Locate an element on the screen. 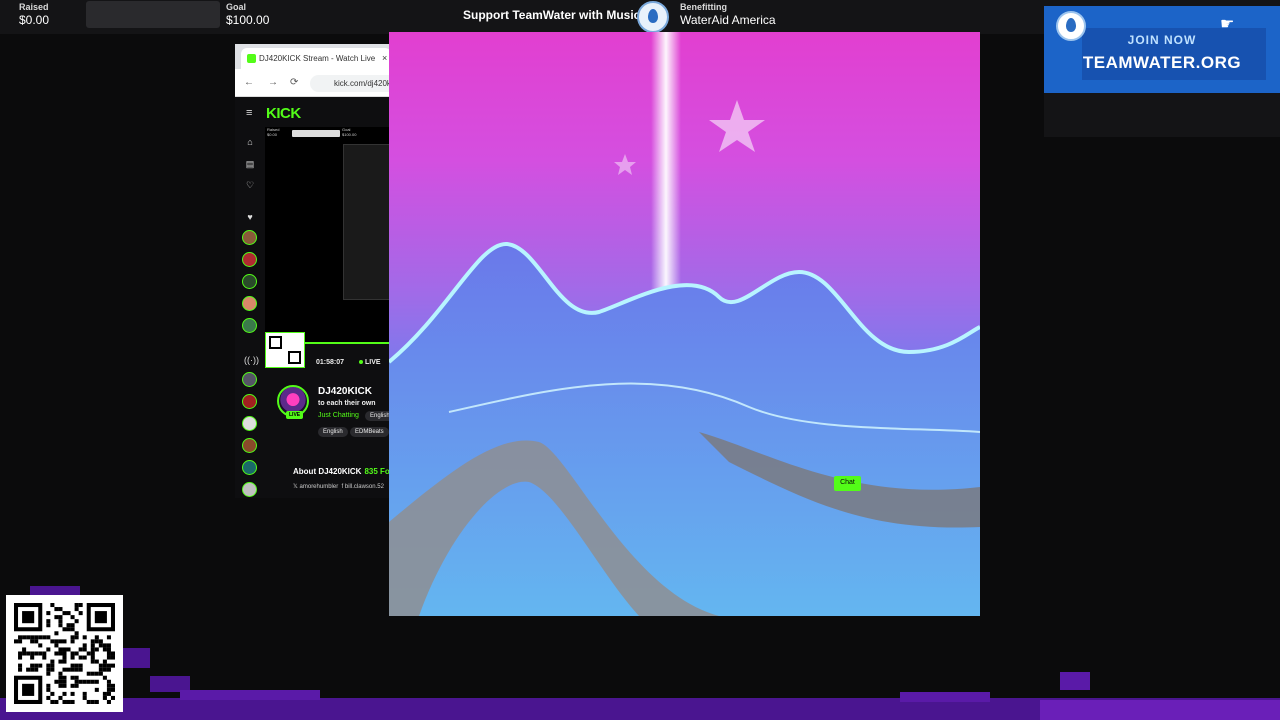 Image resolution: width=1280 pixels, height=720 pixels. chat-button: Chat is located at coordinates (847, 483).